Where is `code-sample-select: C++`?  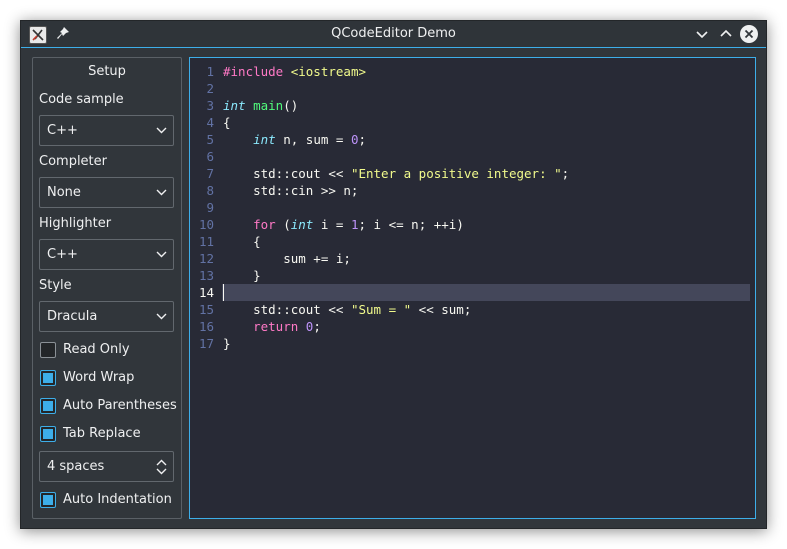 code-sample-select: C++ is located at coordinates (106, 130).